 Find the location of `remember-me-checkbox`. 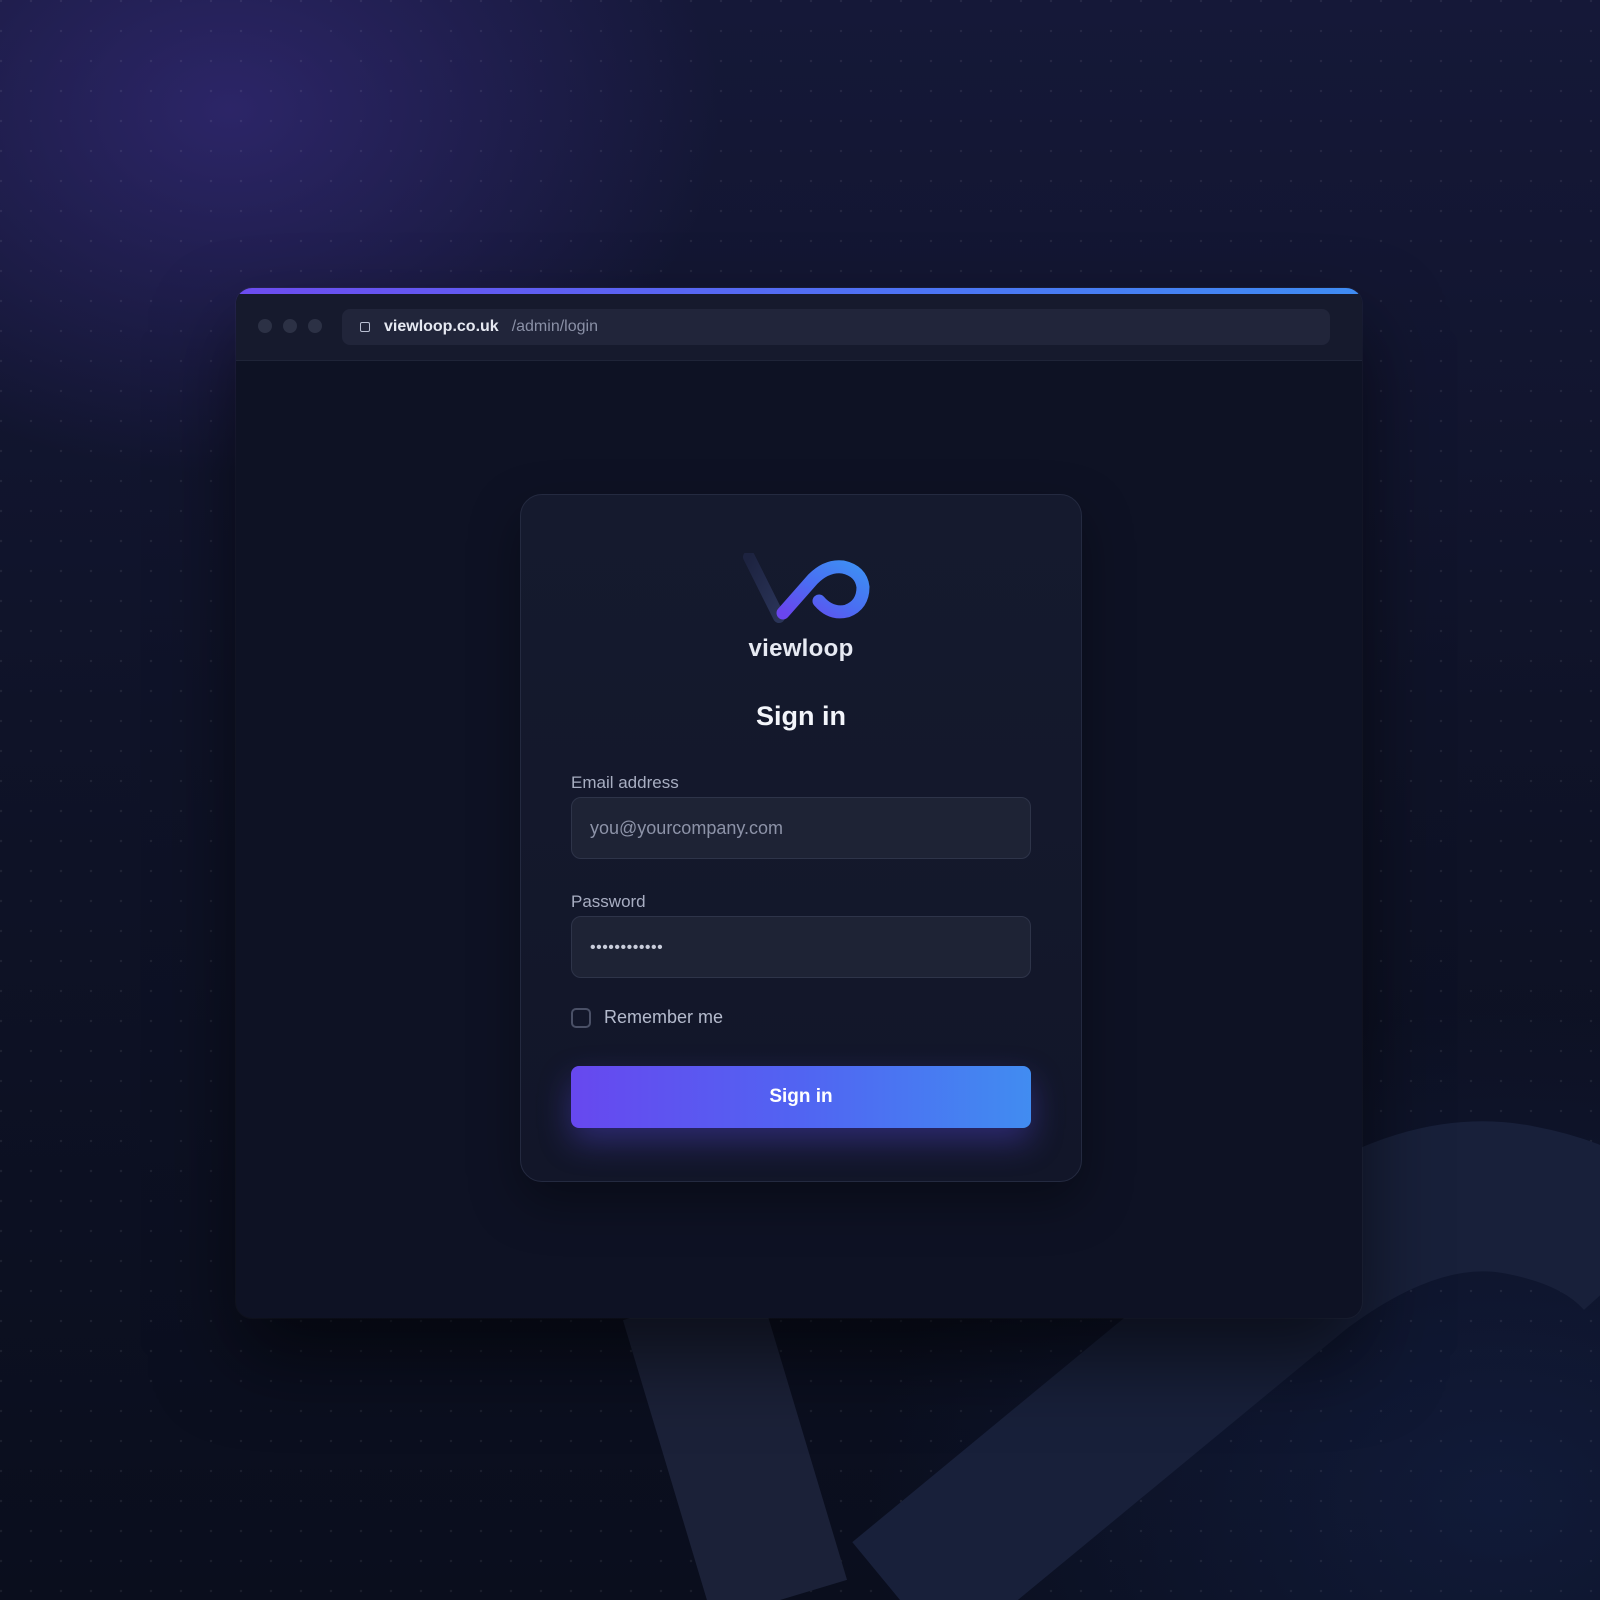

remember-me-checkbox is located at coordinates (581, 1017).